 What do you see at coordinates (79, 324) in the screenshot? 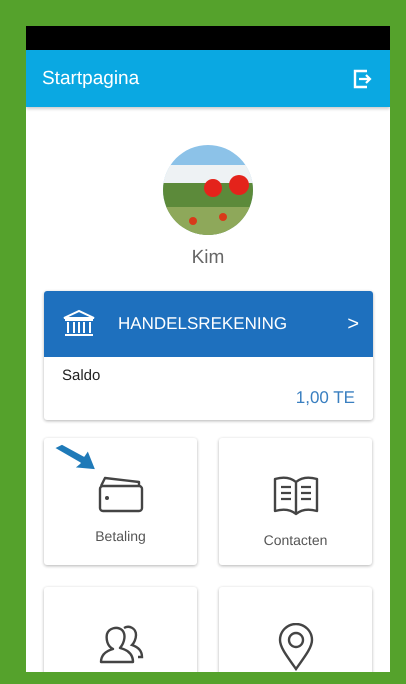
I see `bank-icon` at bounding box center [79, 324].